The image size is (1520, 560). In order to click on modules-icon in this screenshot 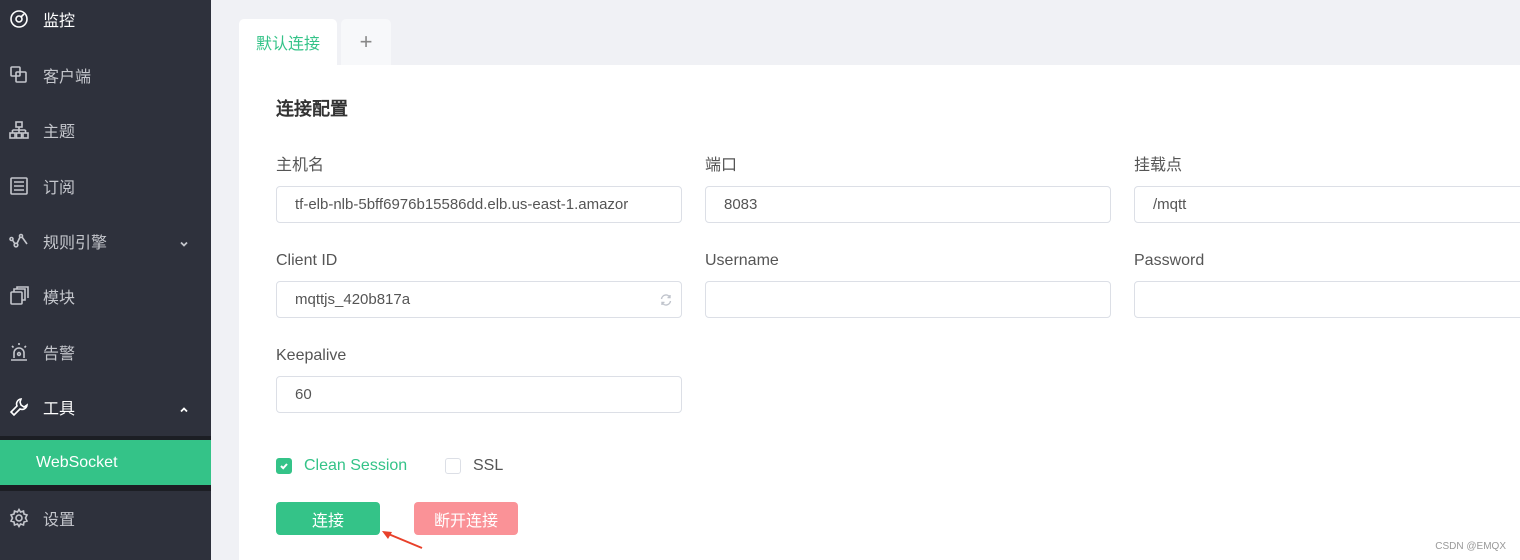, I will do `click(19, 296)`.